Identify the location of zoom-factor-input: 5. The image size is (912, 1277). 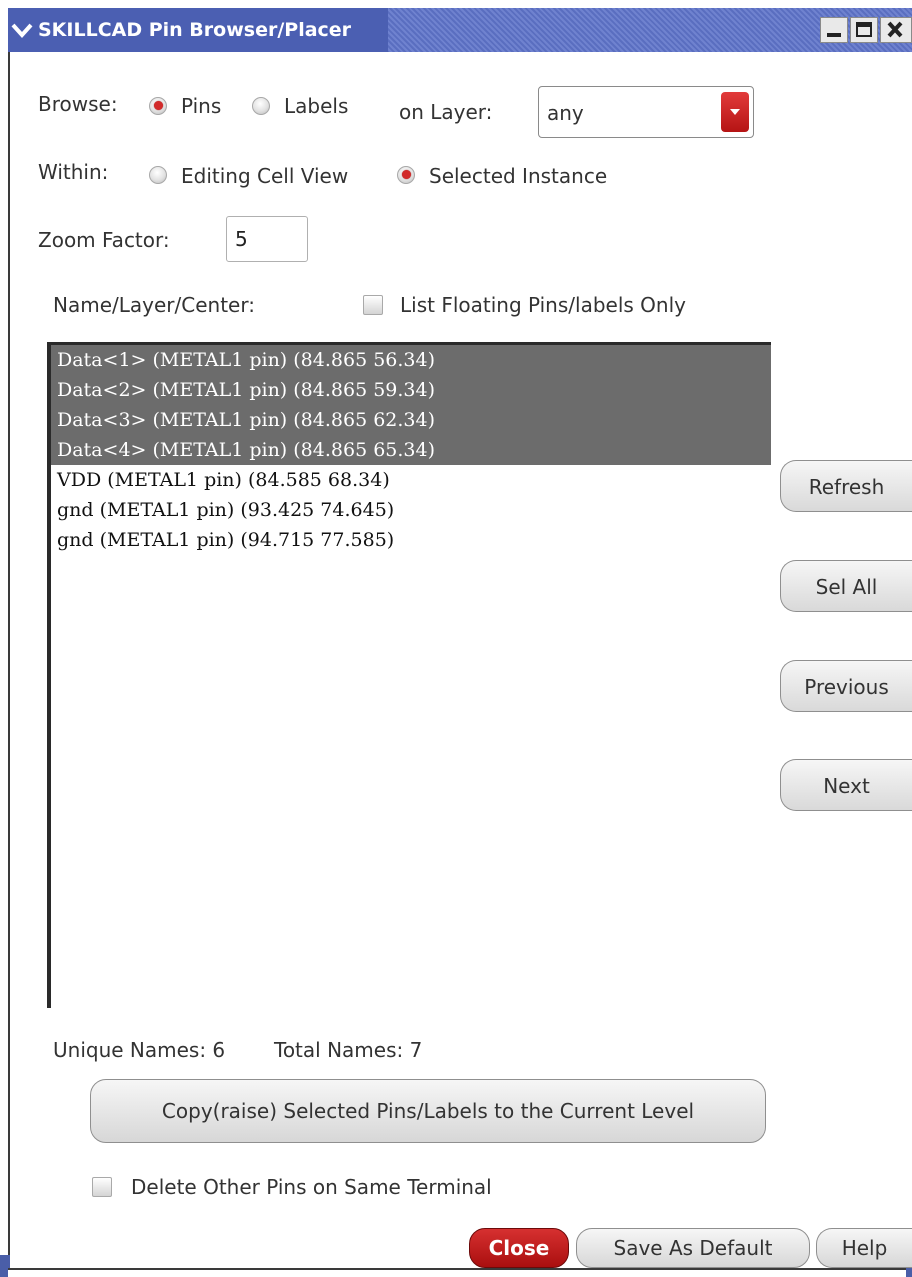
(267, 239).